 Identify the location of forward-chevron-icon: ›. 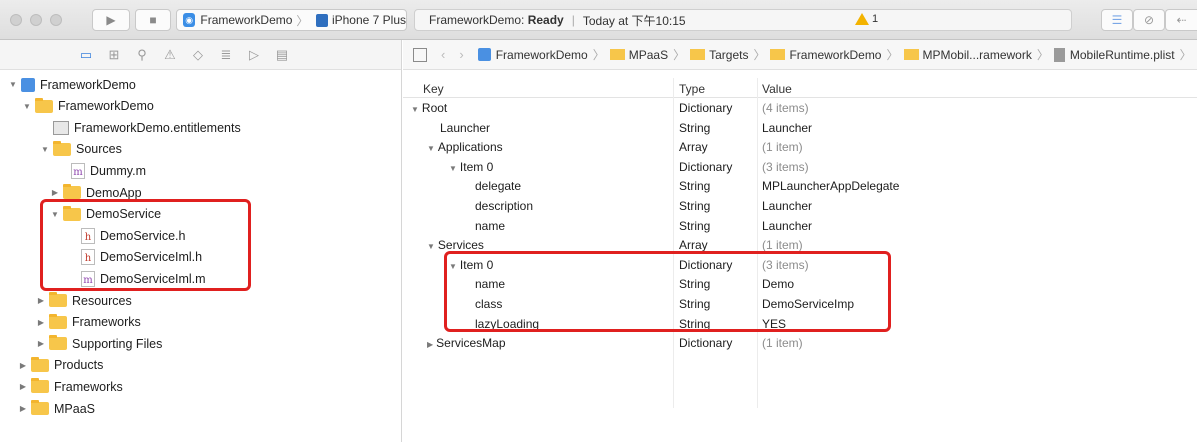
(461, 54).